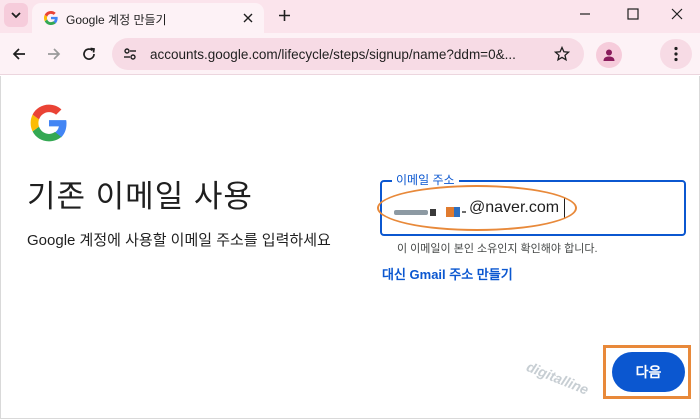  I want to click on tab-close-button, so click(248, 18).